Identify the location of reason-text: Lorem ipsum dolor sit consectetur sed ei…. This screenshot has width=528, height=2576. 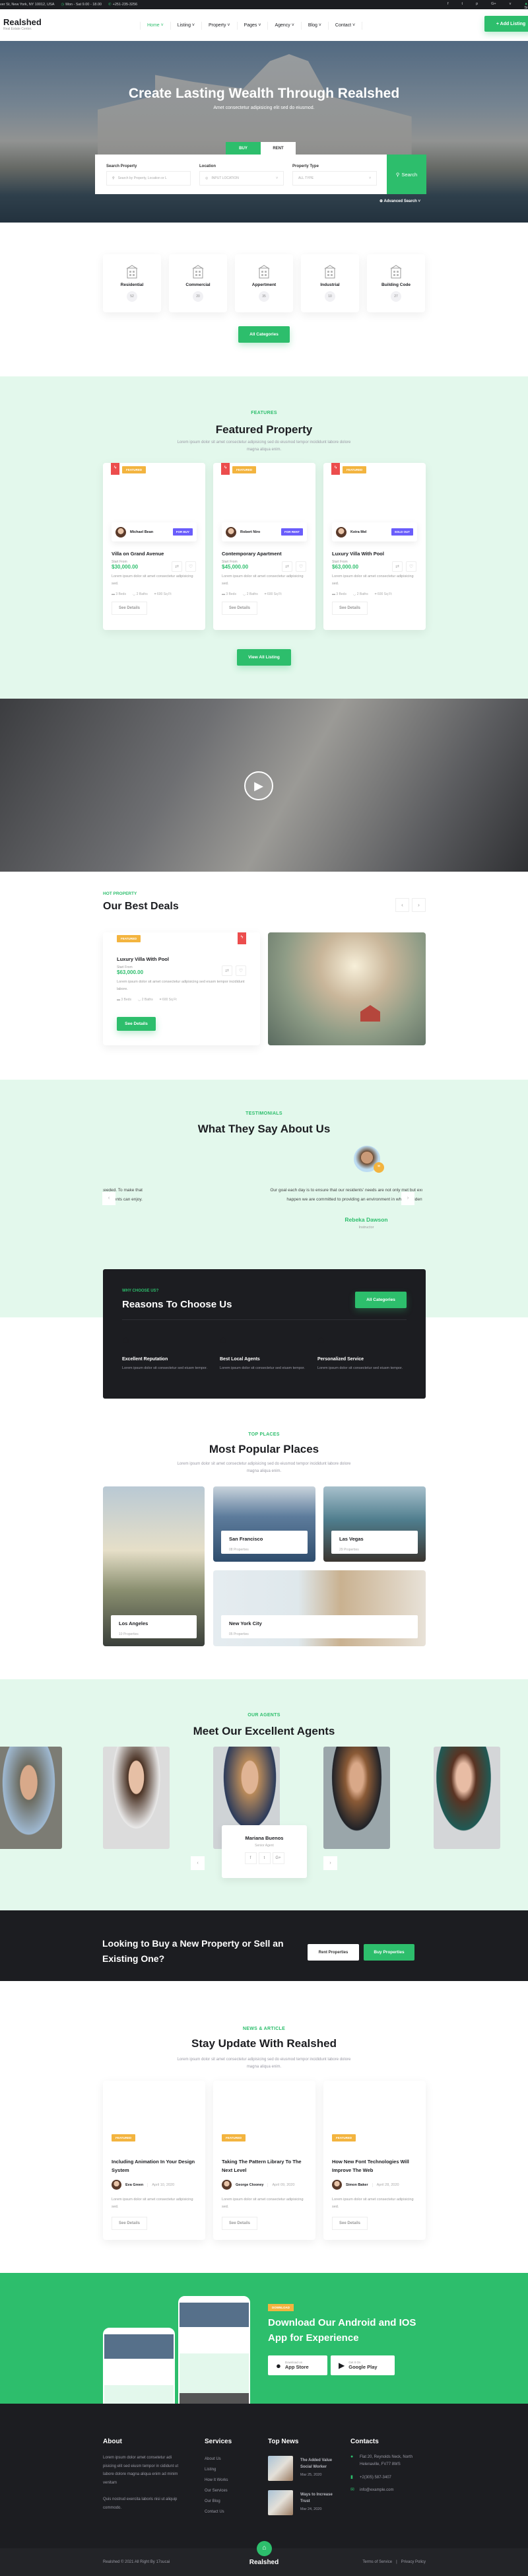
(165, 1368).